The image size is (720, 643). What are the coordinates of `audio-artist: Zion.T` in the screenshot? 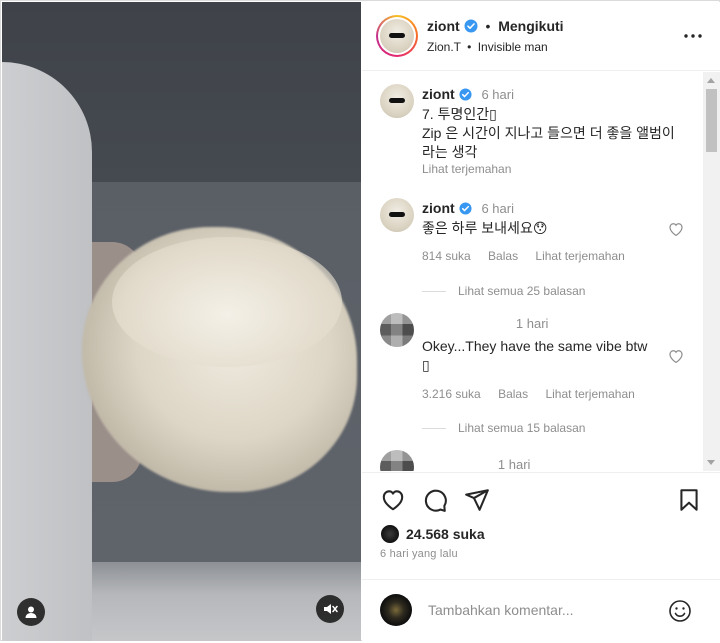 It's located at (444, 47).